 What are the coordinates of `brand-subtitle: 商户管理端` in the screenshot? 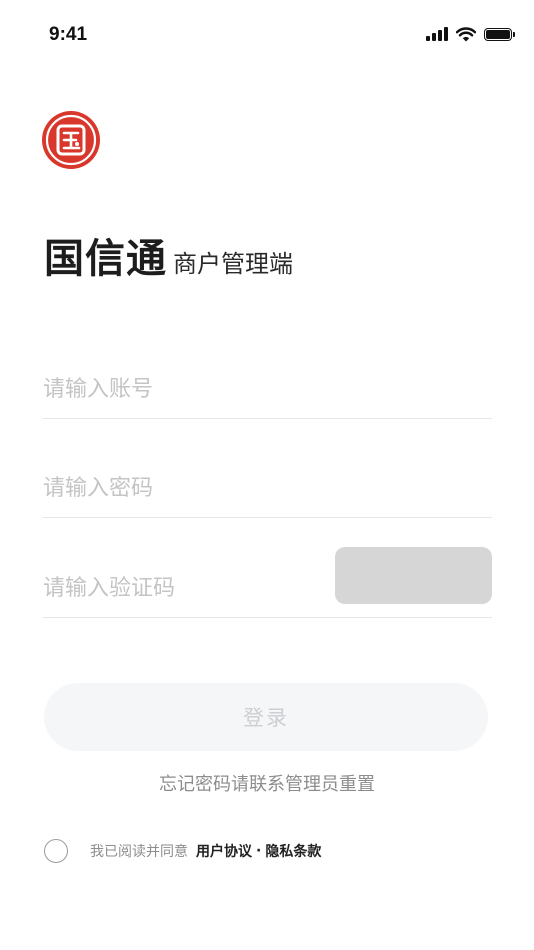 It's located at (233, 264).